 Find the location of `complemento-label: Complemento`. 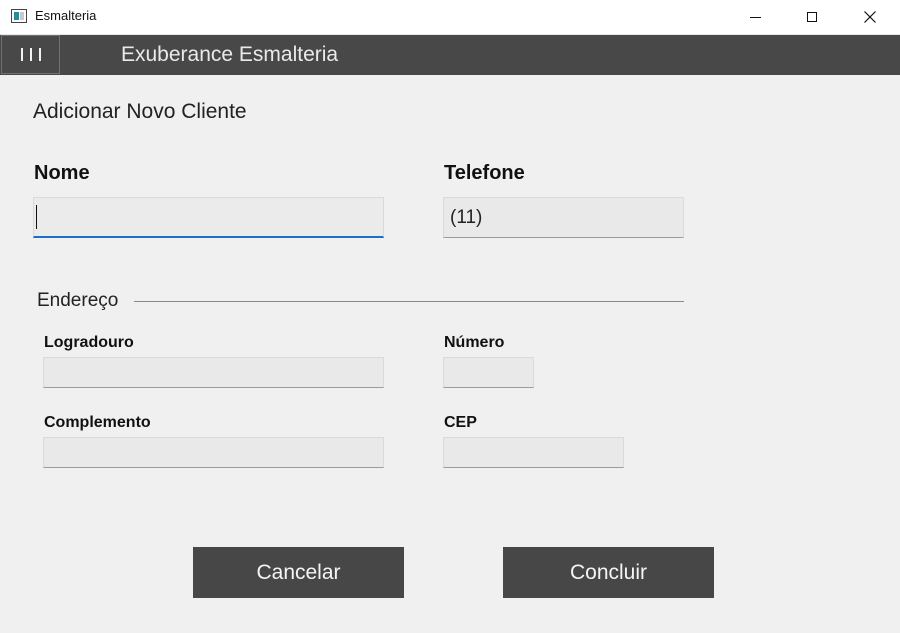

complemento-label: Complemento is located at coordinates (97, 422).